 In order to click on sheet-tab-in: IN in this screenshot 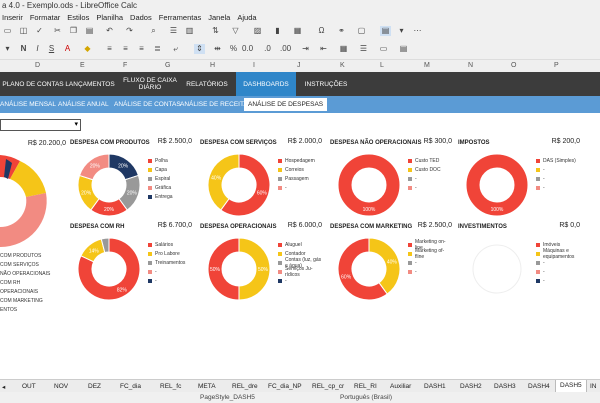, I will do `click(593, 386)`.